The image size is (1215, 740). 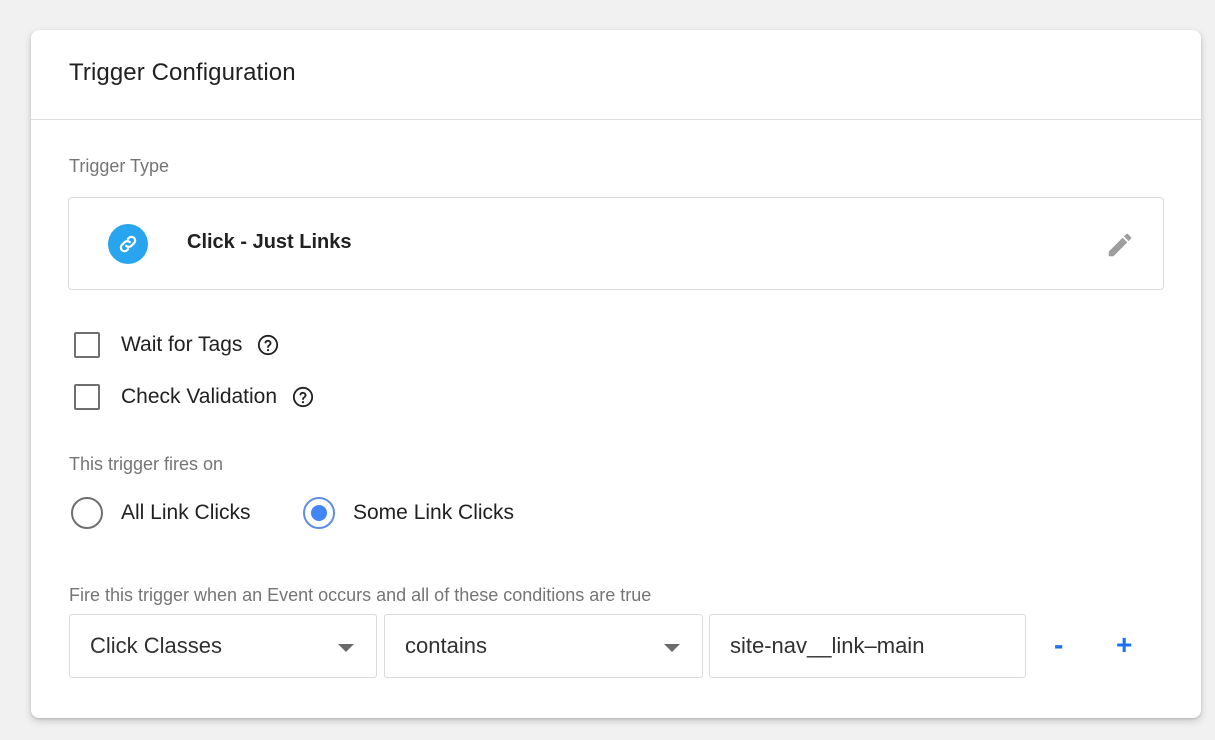 What do you see at coordinates (186, 512) in the screenshot?
I see `all-link-clicks-label: All Link Clicks` at bounding box center [186, 512].